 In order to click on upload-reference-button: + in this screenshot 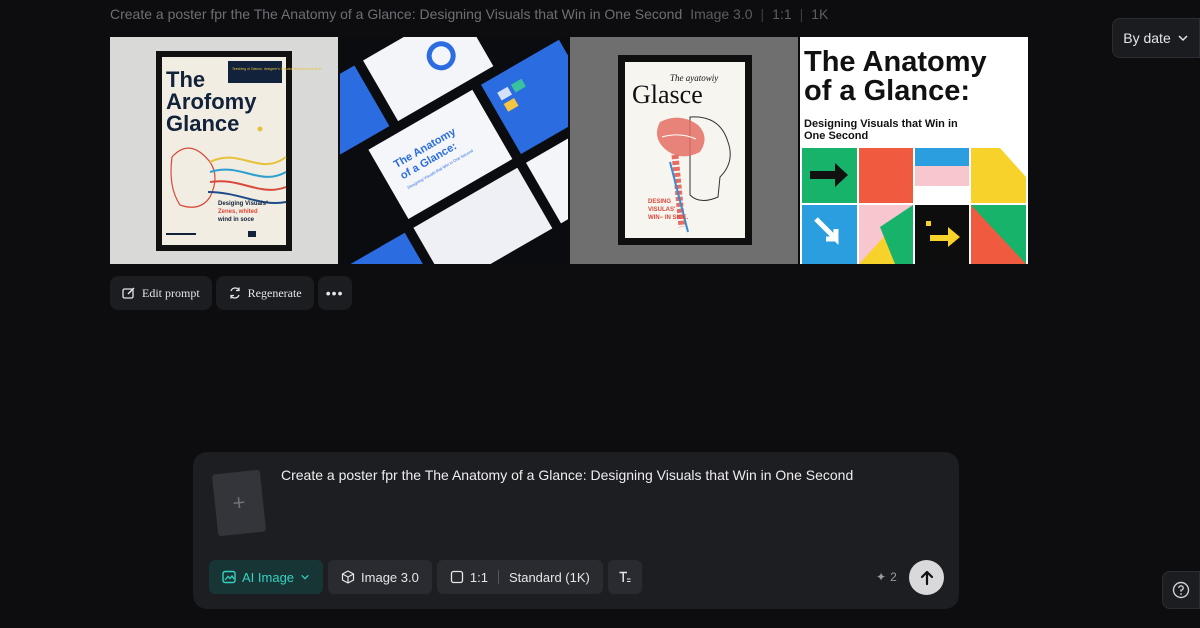, I will do `click(239, 503)`.